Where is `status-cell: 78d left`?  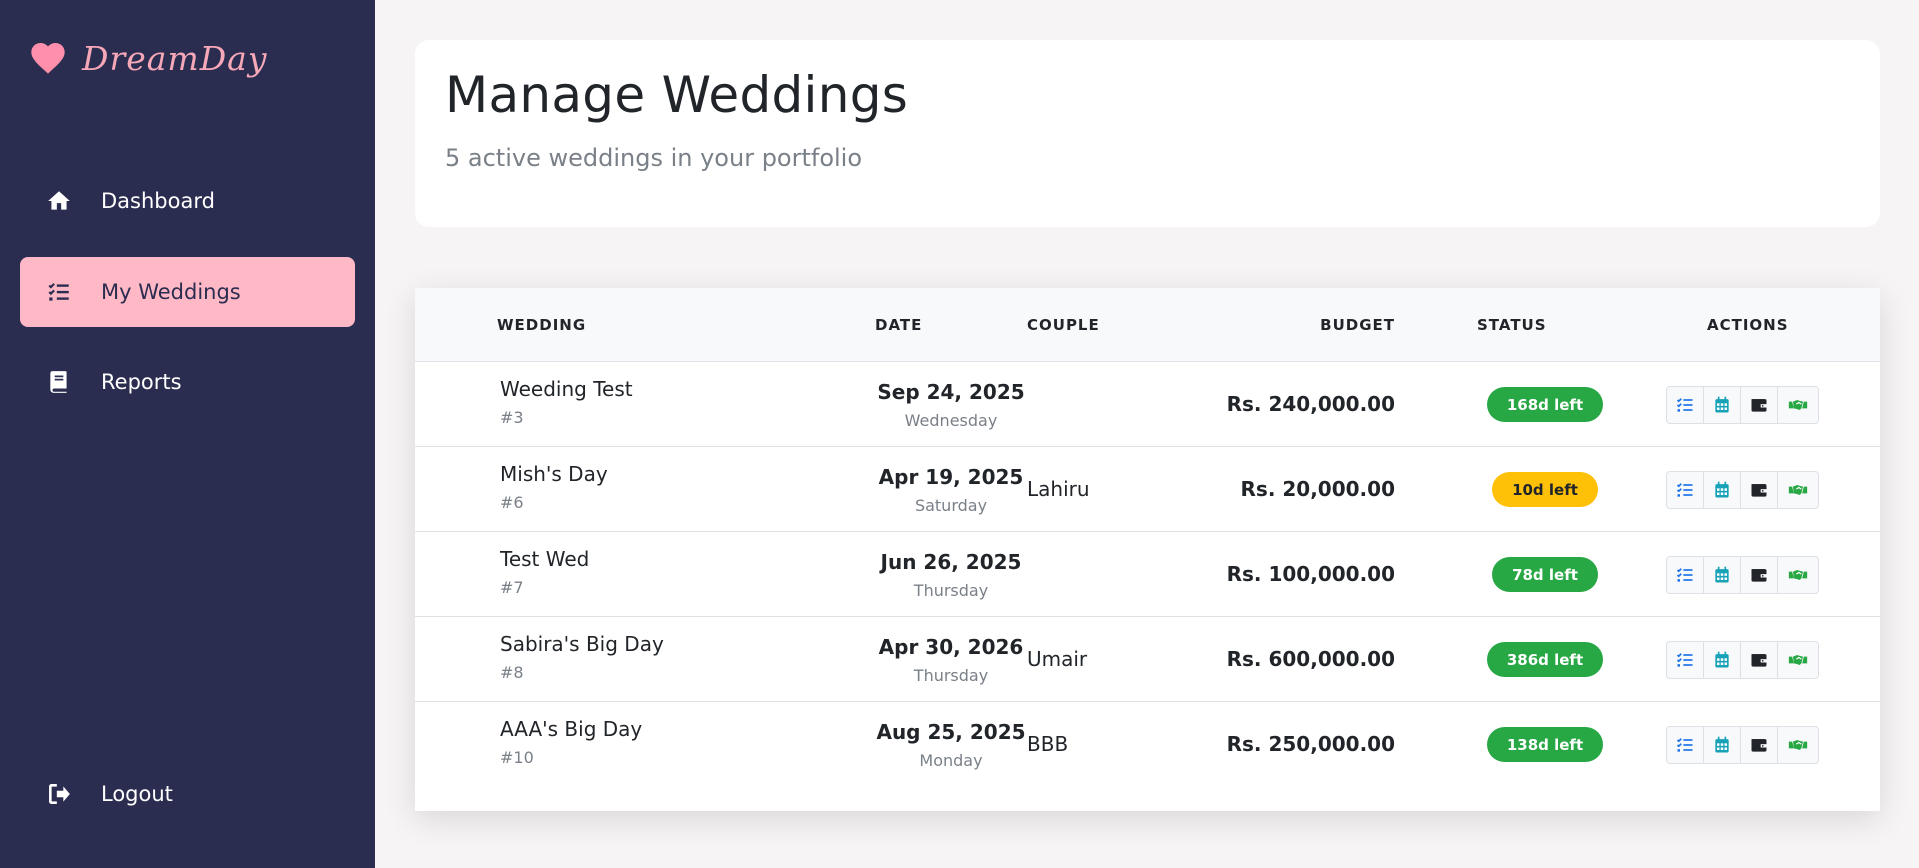 status-cell: 78d left is located at coordinates (1545, 574).